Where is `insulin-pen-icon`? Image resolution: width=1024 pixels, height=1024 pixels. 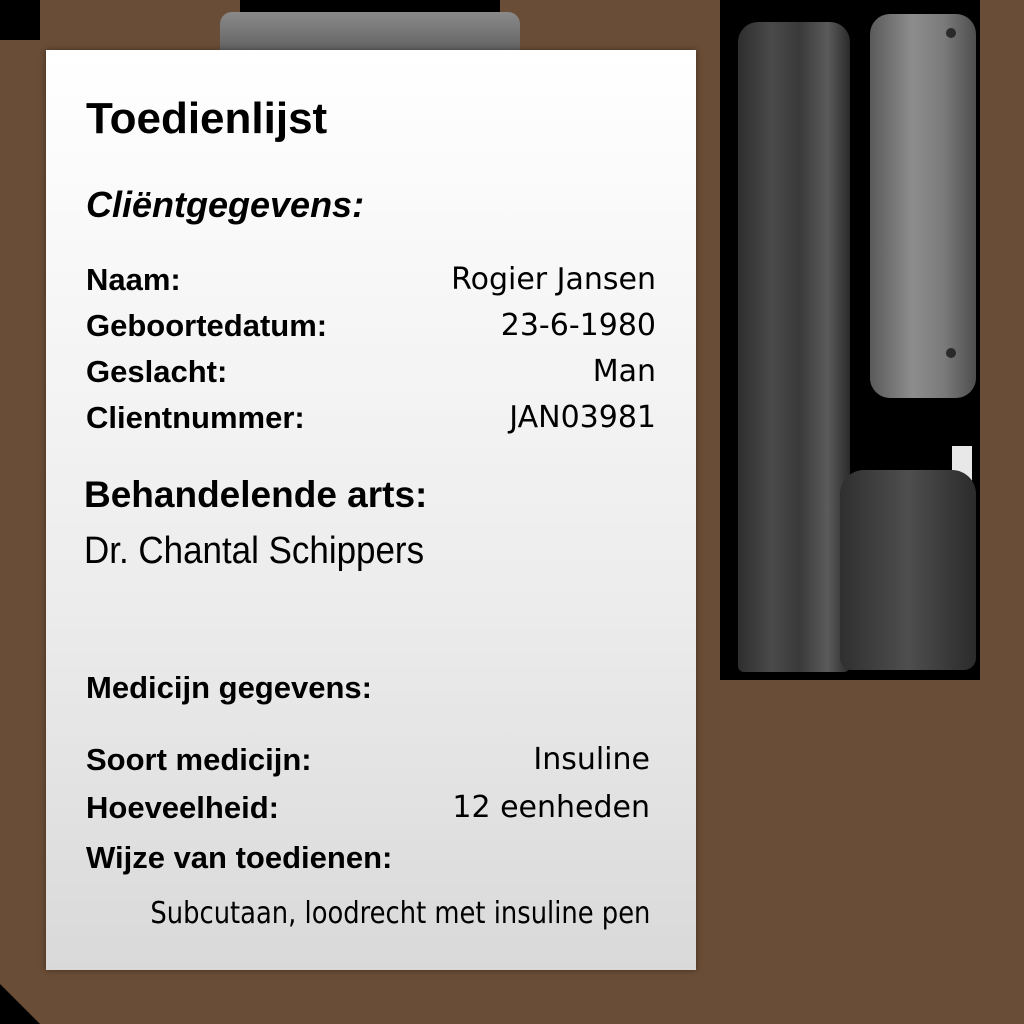 insulin-pen-icon is located at coordinates (794, 347).